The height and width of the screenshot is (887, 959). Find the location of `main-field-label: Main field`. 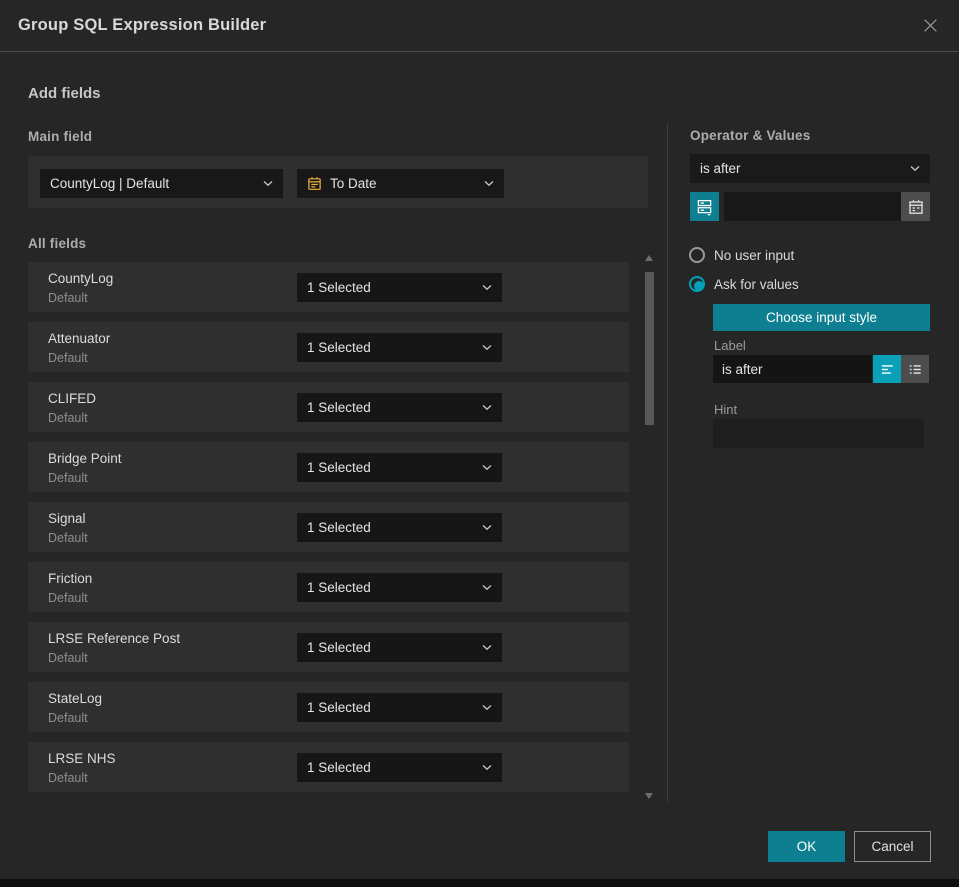

main-field-label: Main field is located at coordinates (60, 136).